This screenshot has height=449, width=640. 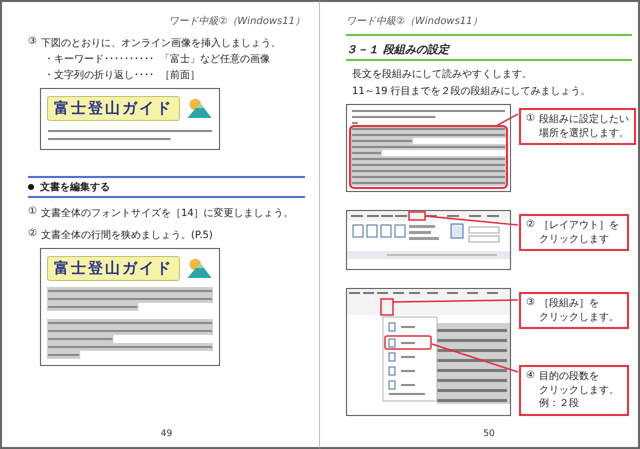 What do you see at coordinates (126, 235) in the screenshot?
I see `step-text: 文書全体の行間を狭めましょう。(P.5)` at bounding box center [126, 235].